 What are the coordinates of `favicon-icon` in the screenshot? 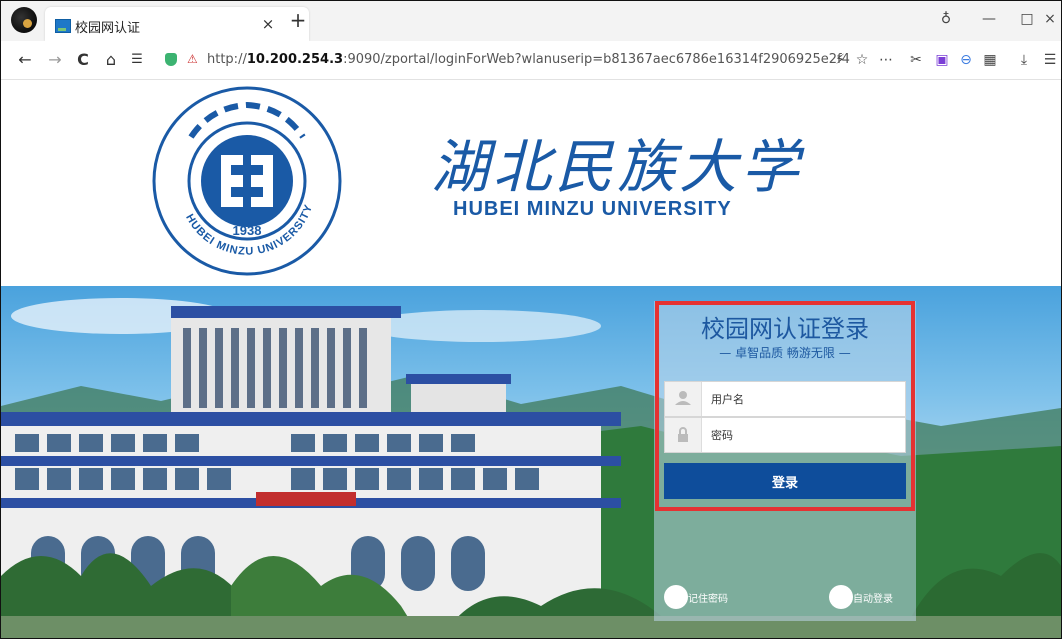 It's located at (63, 26).